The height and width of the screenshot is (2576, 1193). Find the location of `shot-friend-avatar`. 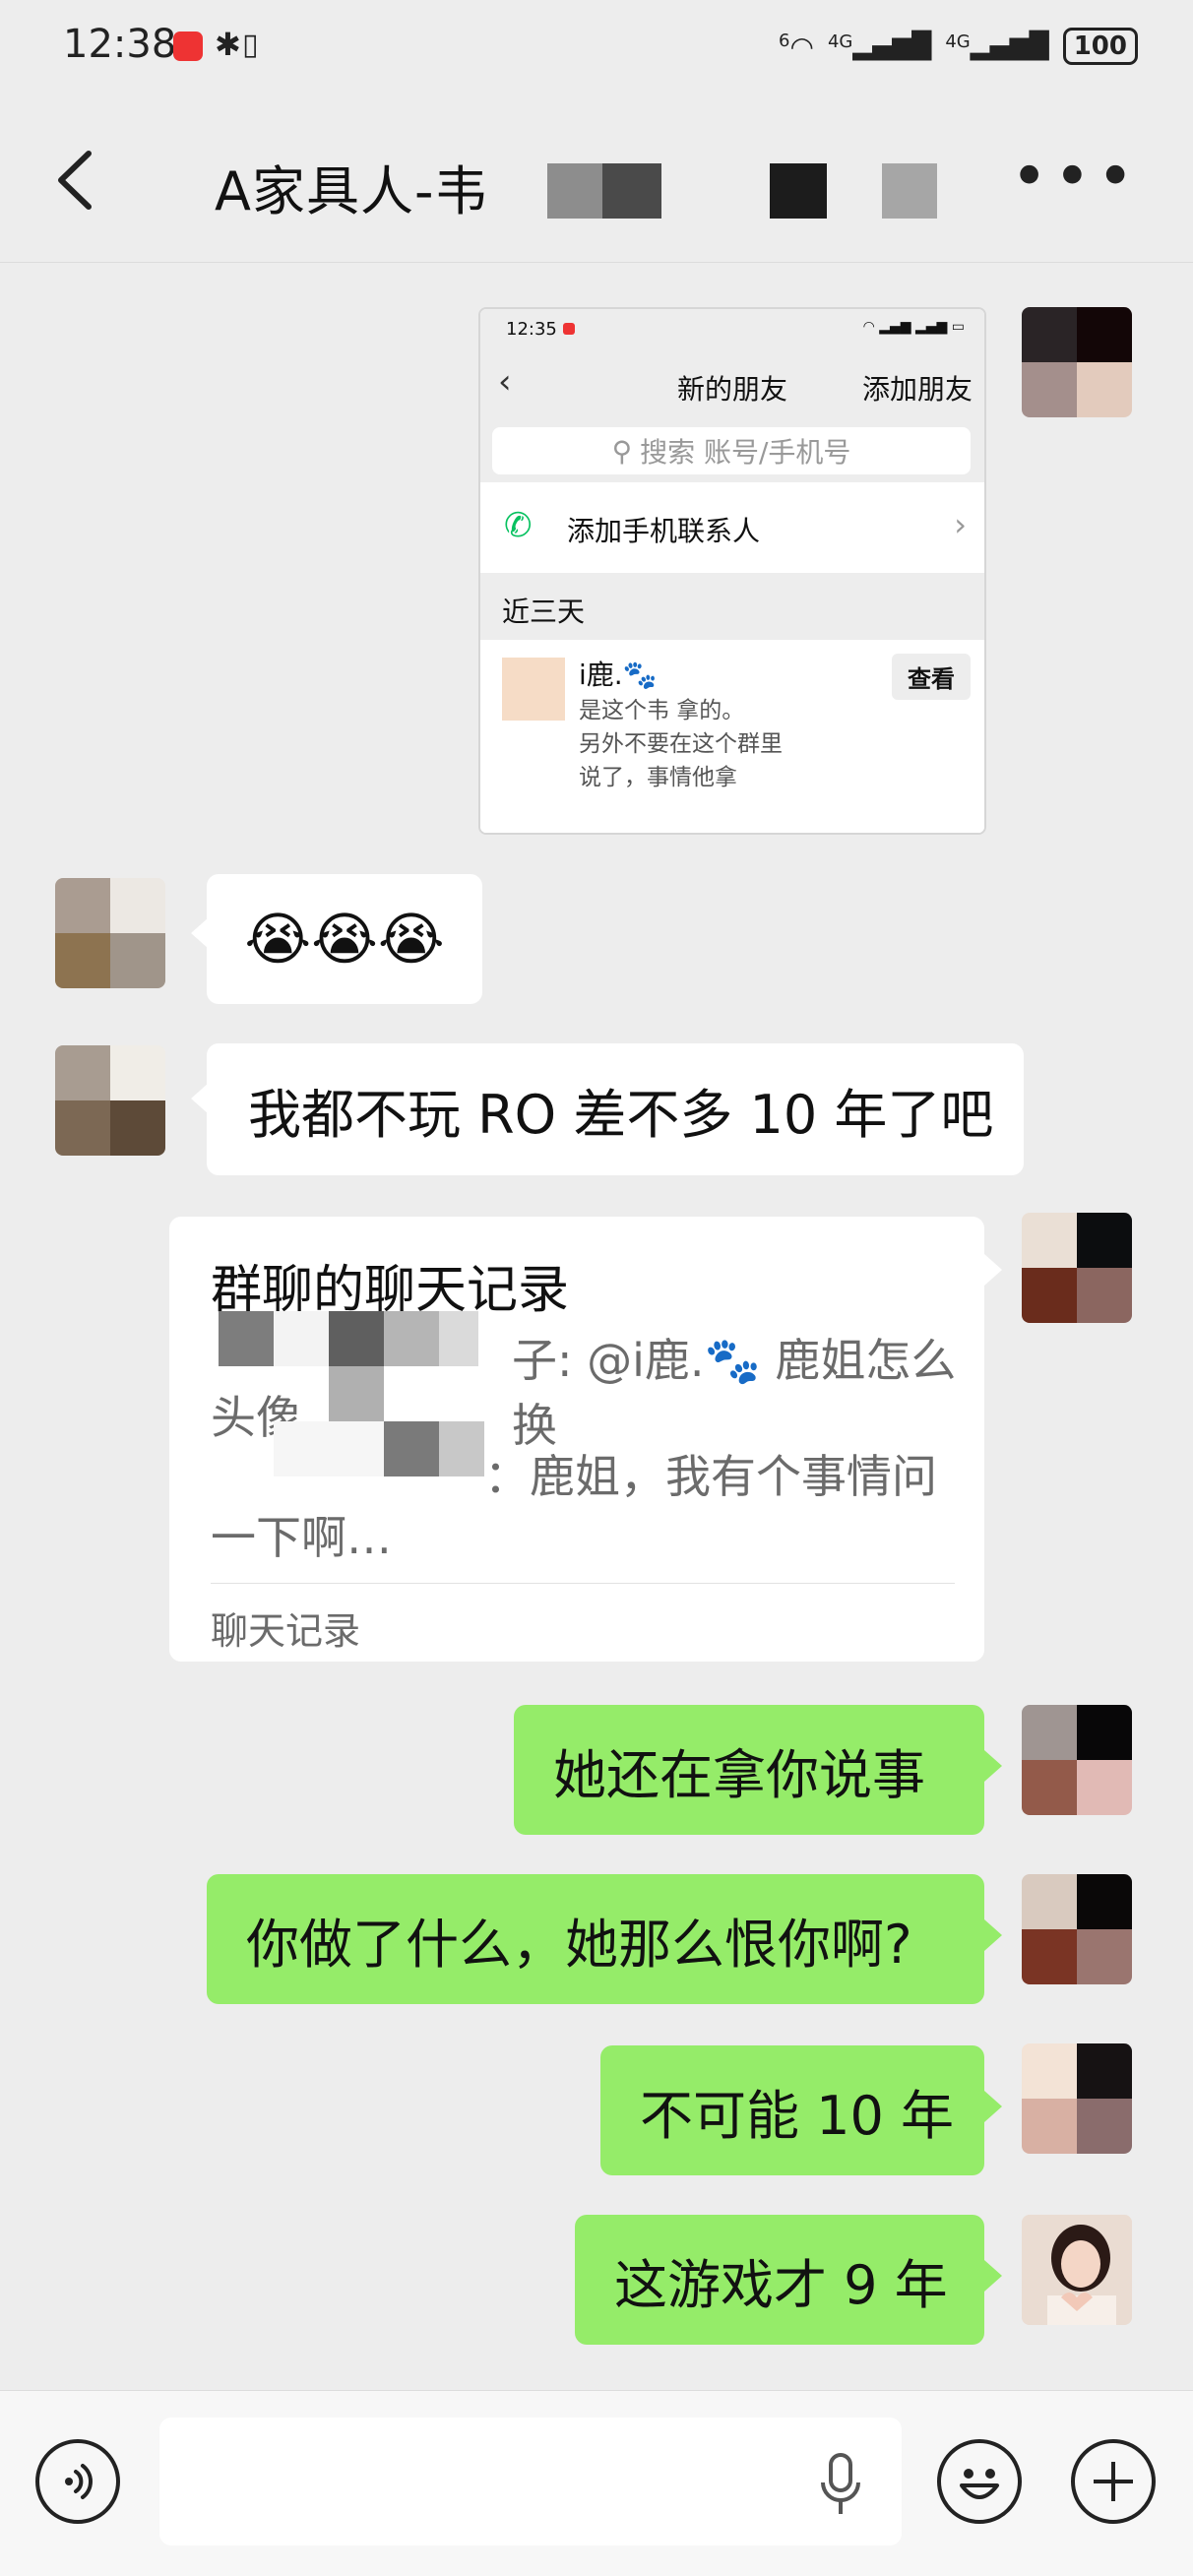

shot-friend-avatar is located at coordinates (533, 689).